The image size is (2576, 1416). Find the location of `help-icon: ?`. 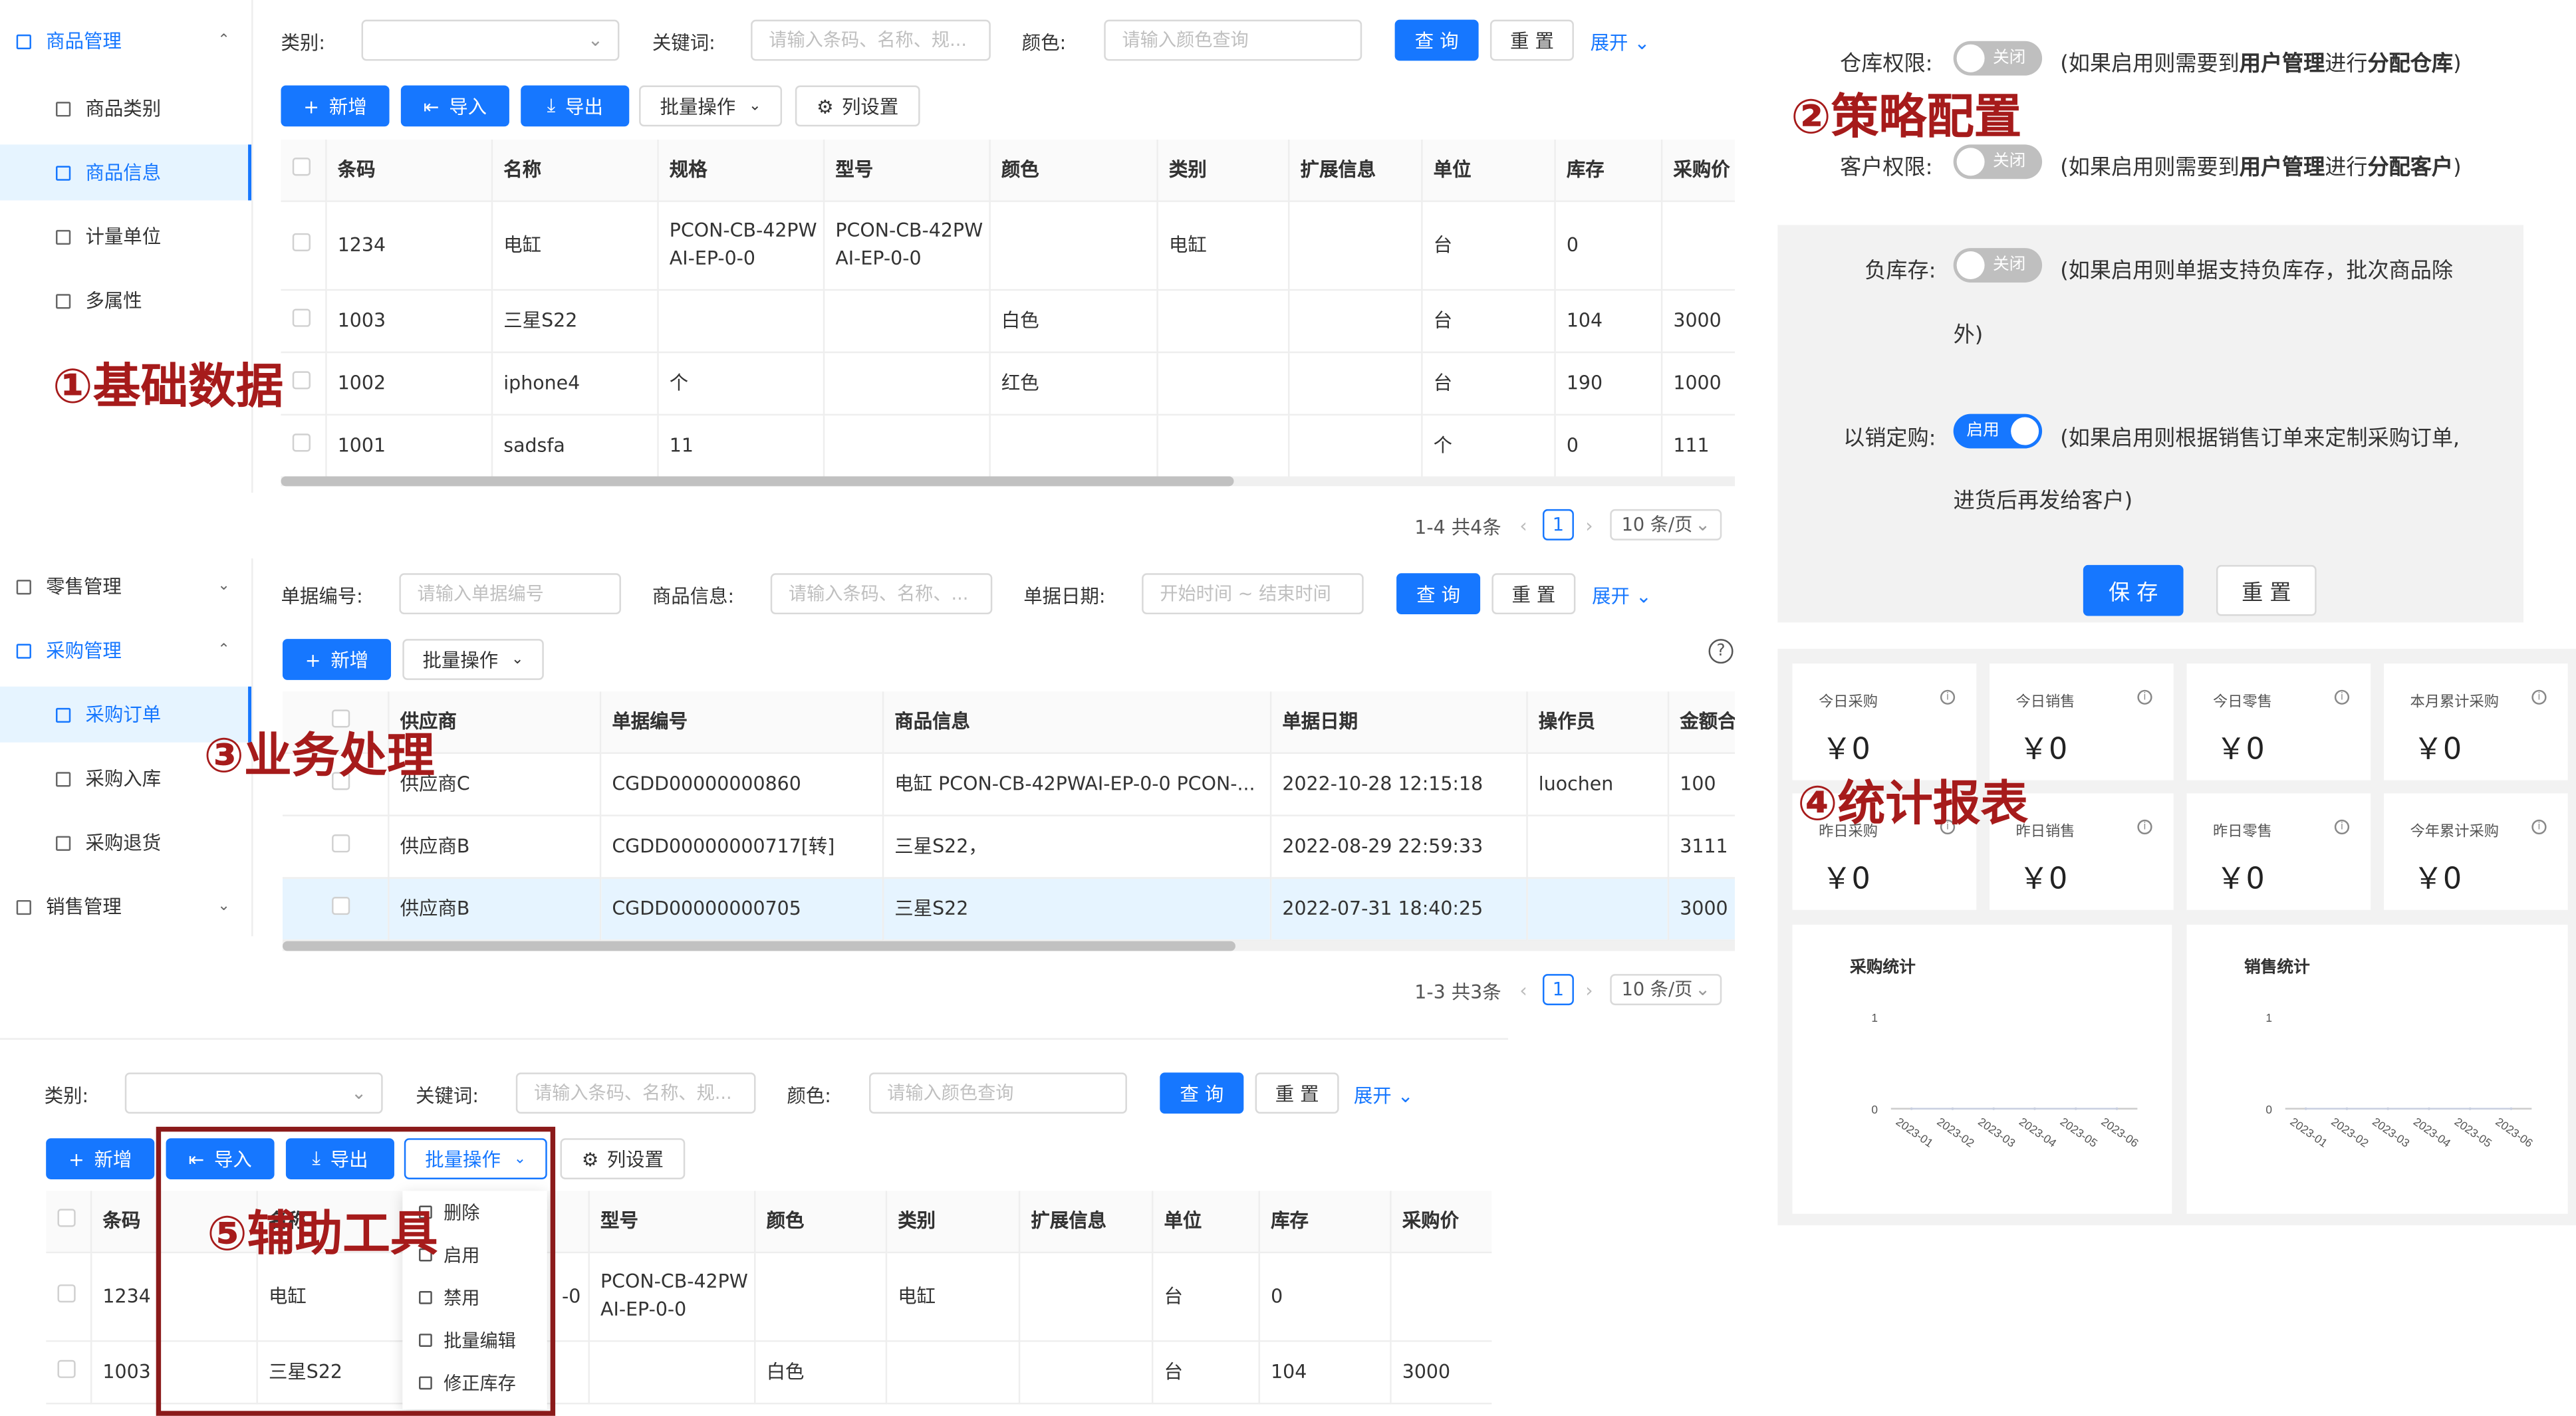

help-icon: ? is located at coordinates (1721, 651).